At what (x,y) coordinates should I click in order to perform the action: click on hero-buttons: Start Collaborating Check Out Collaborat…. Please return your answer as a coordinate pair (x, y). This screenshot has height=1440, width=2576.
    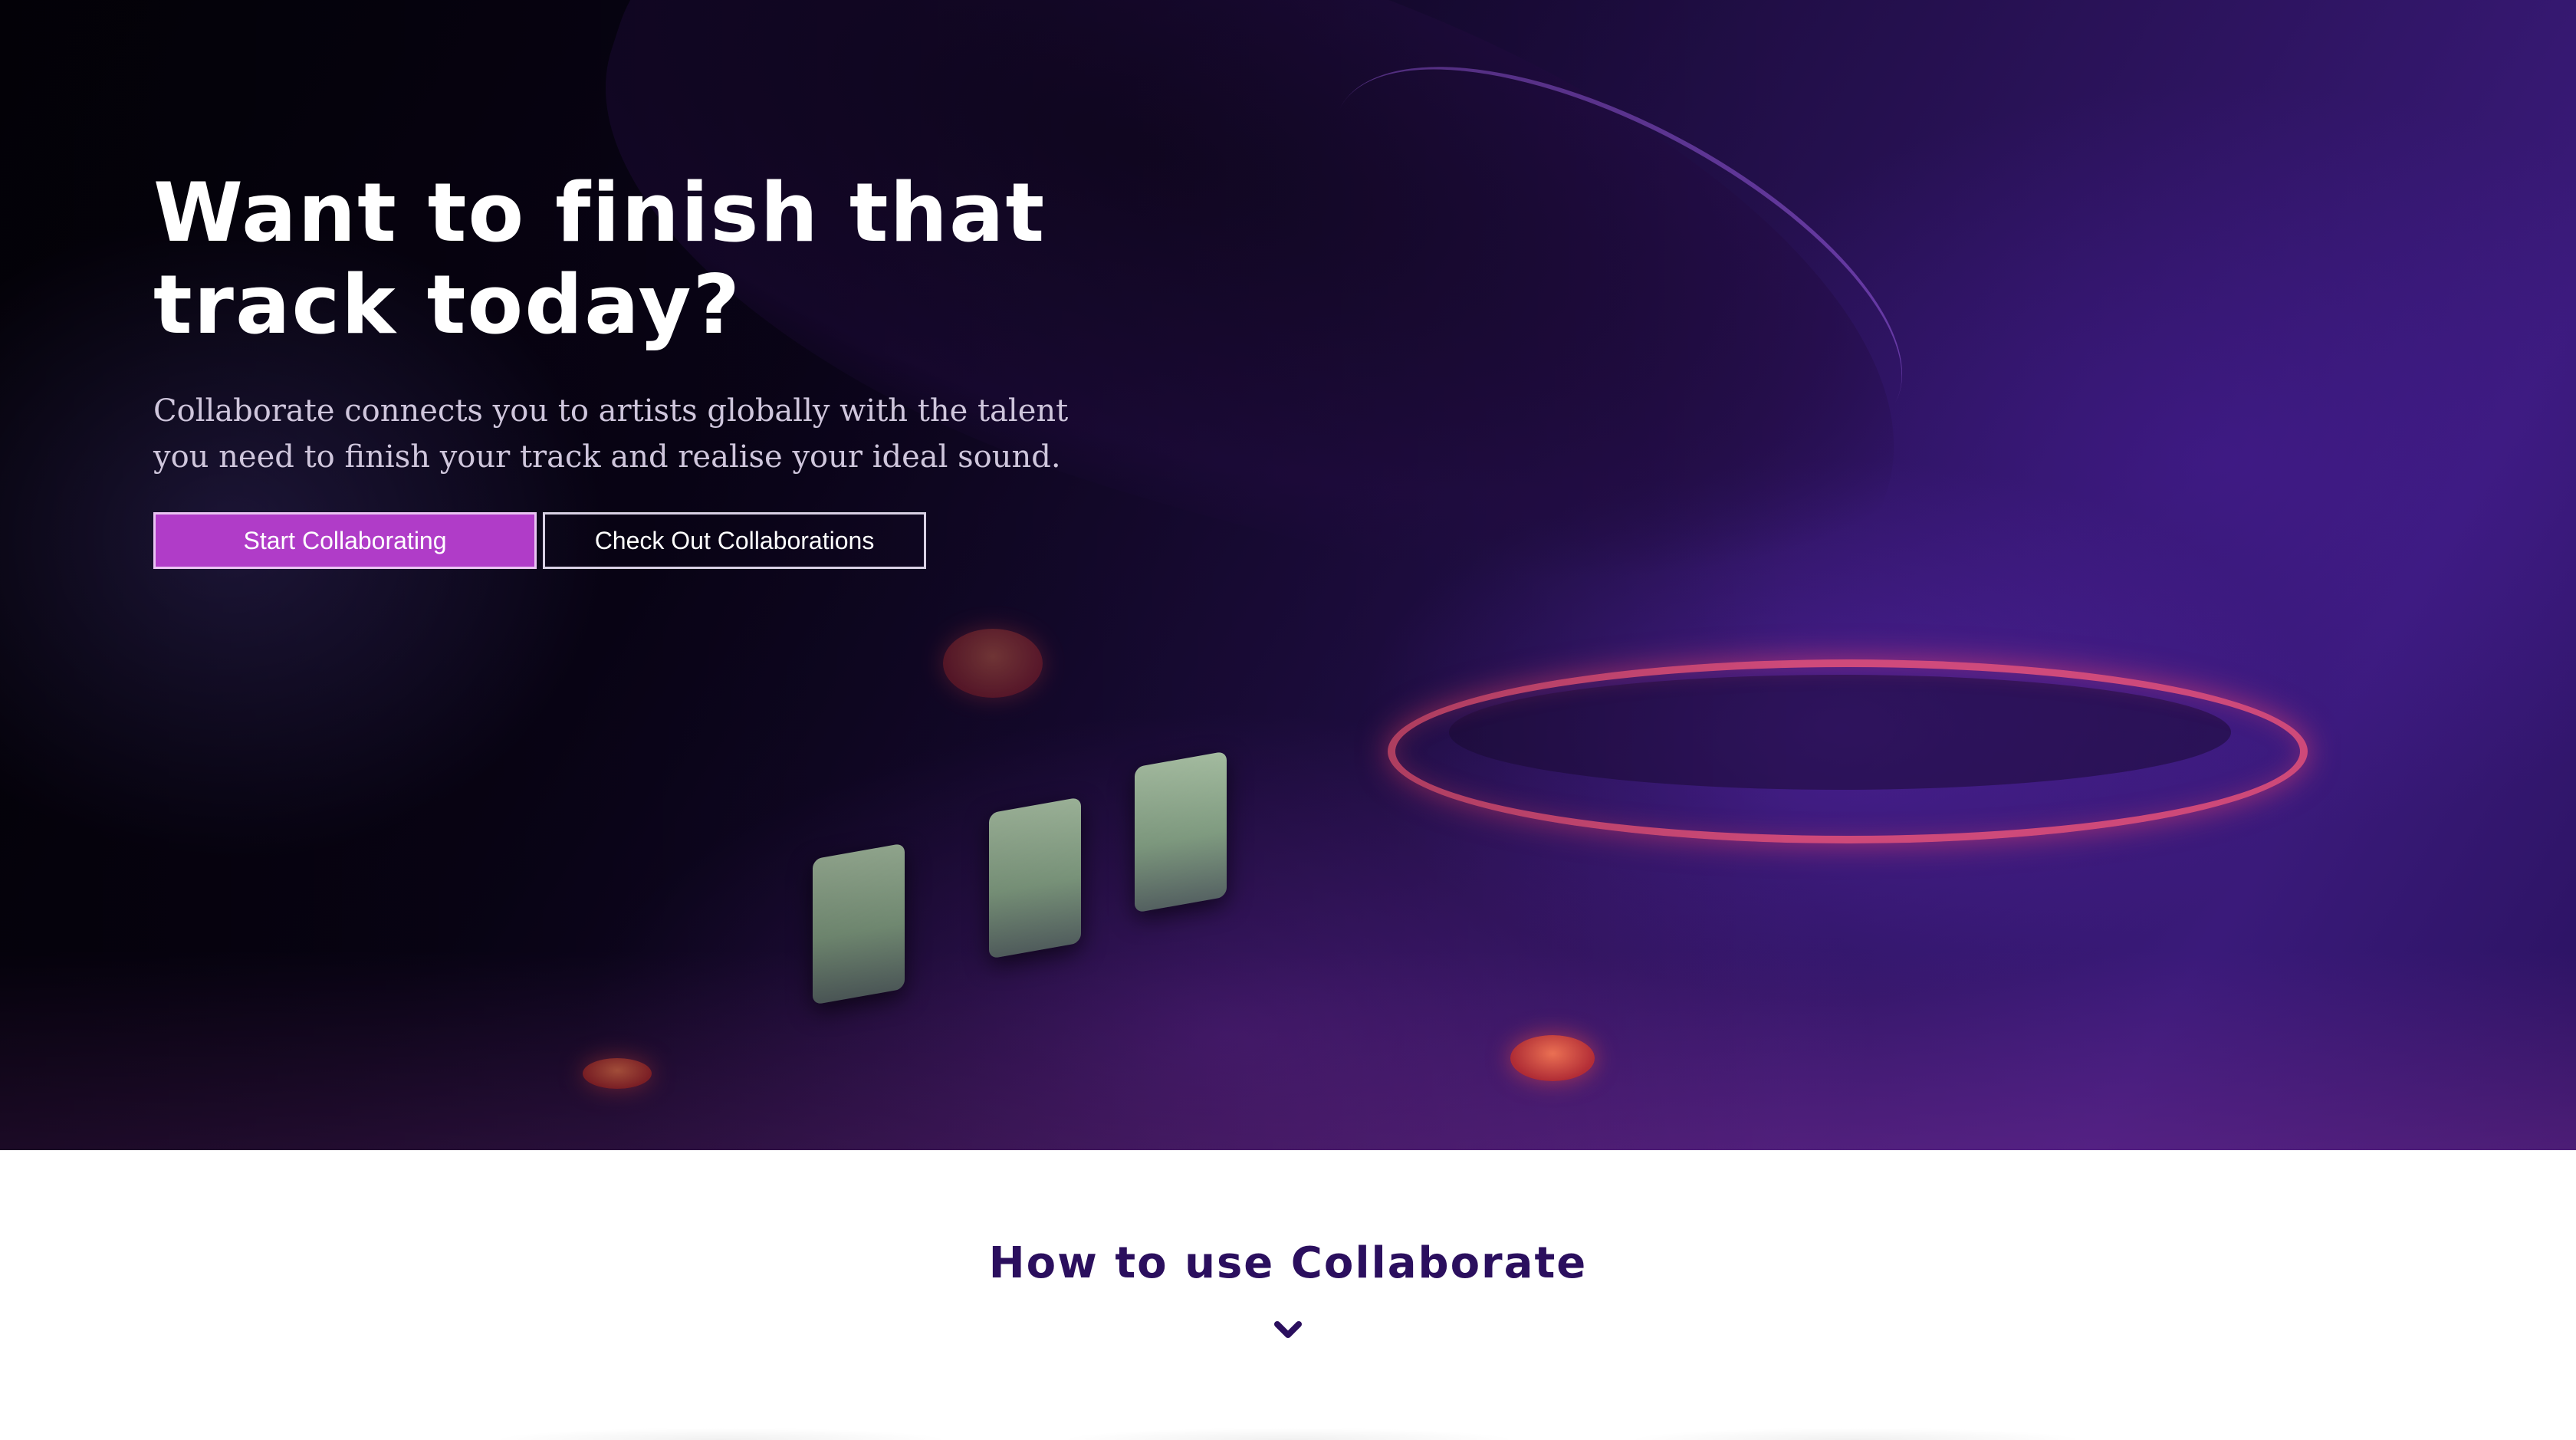
    Looking at the image, I should click on (652, 540).